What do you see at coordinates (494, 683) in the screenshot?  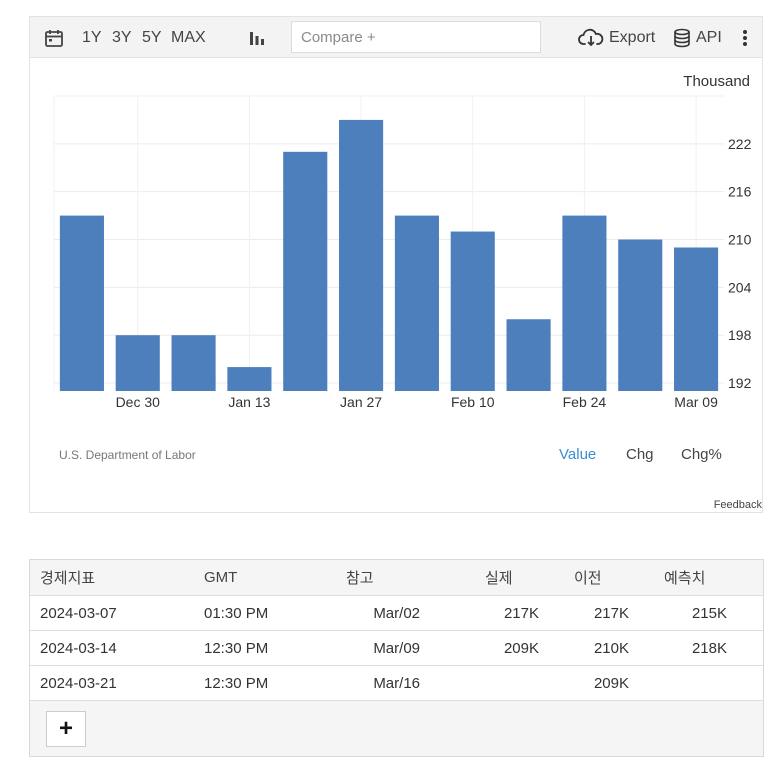 I see `cell-actual` at bounding box center [494, 683].